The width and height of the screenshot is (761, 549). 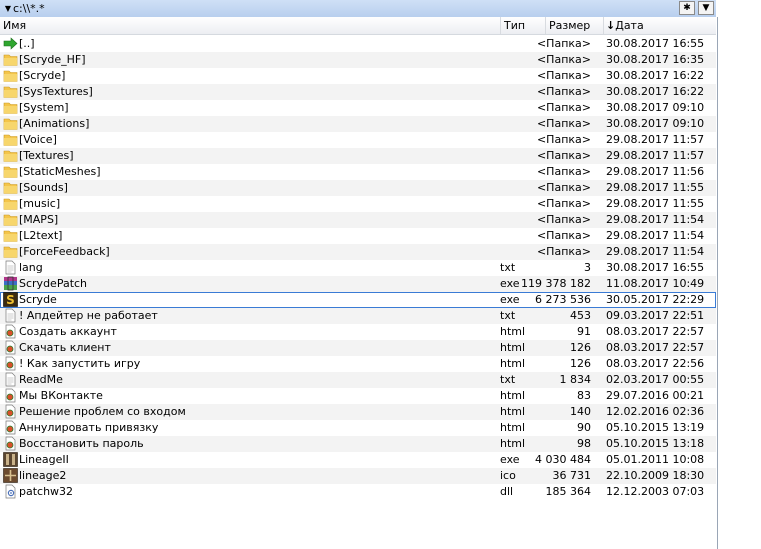 I want to click on file-name: [Textures], so click(x=46, y=155).